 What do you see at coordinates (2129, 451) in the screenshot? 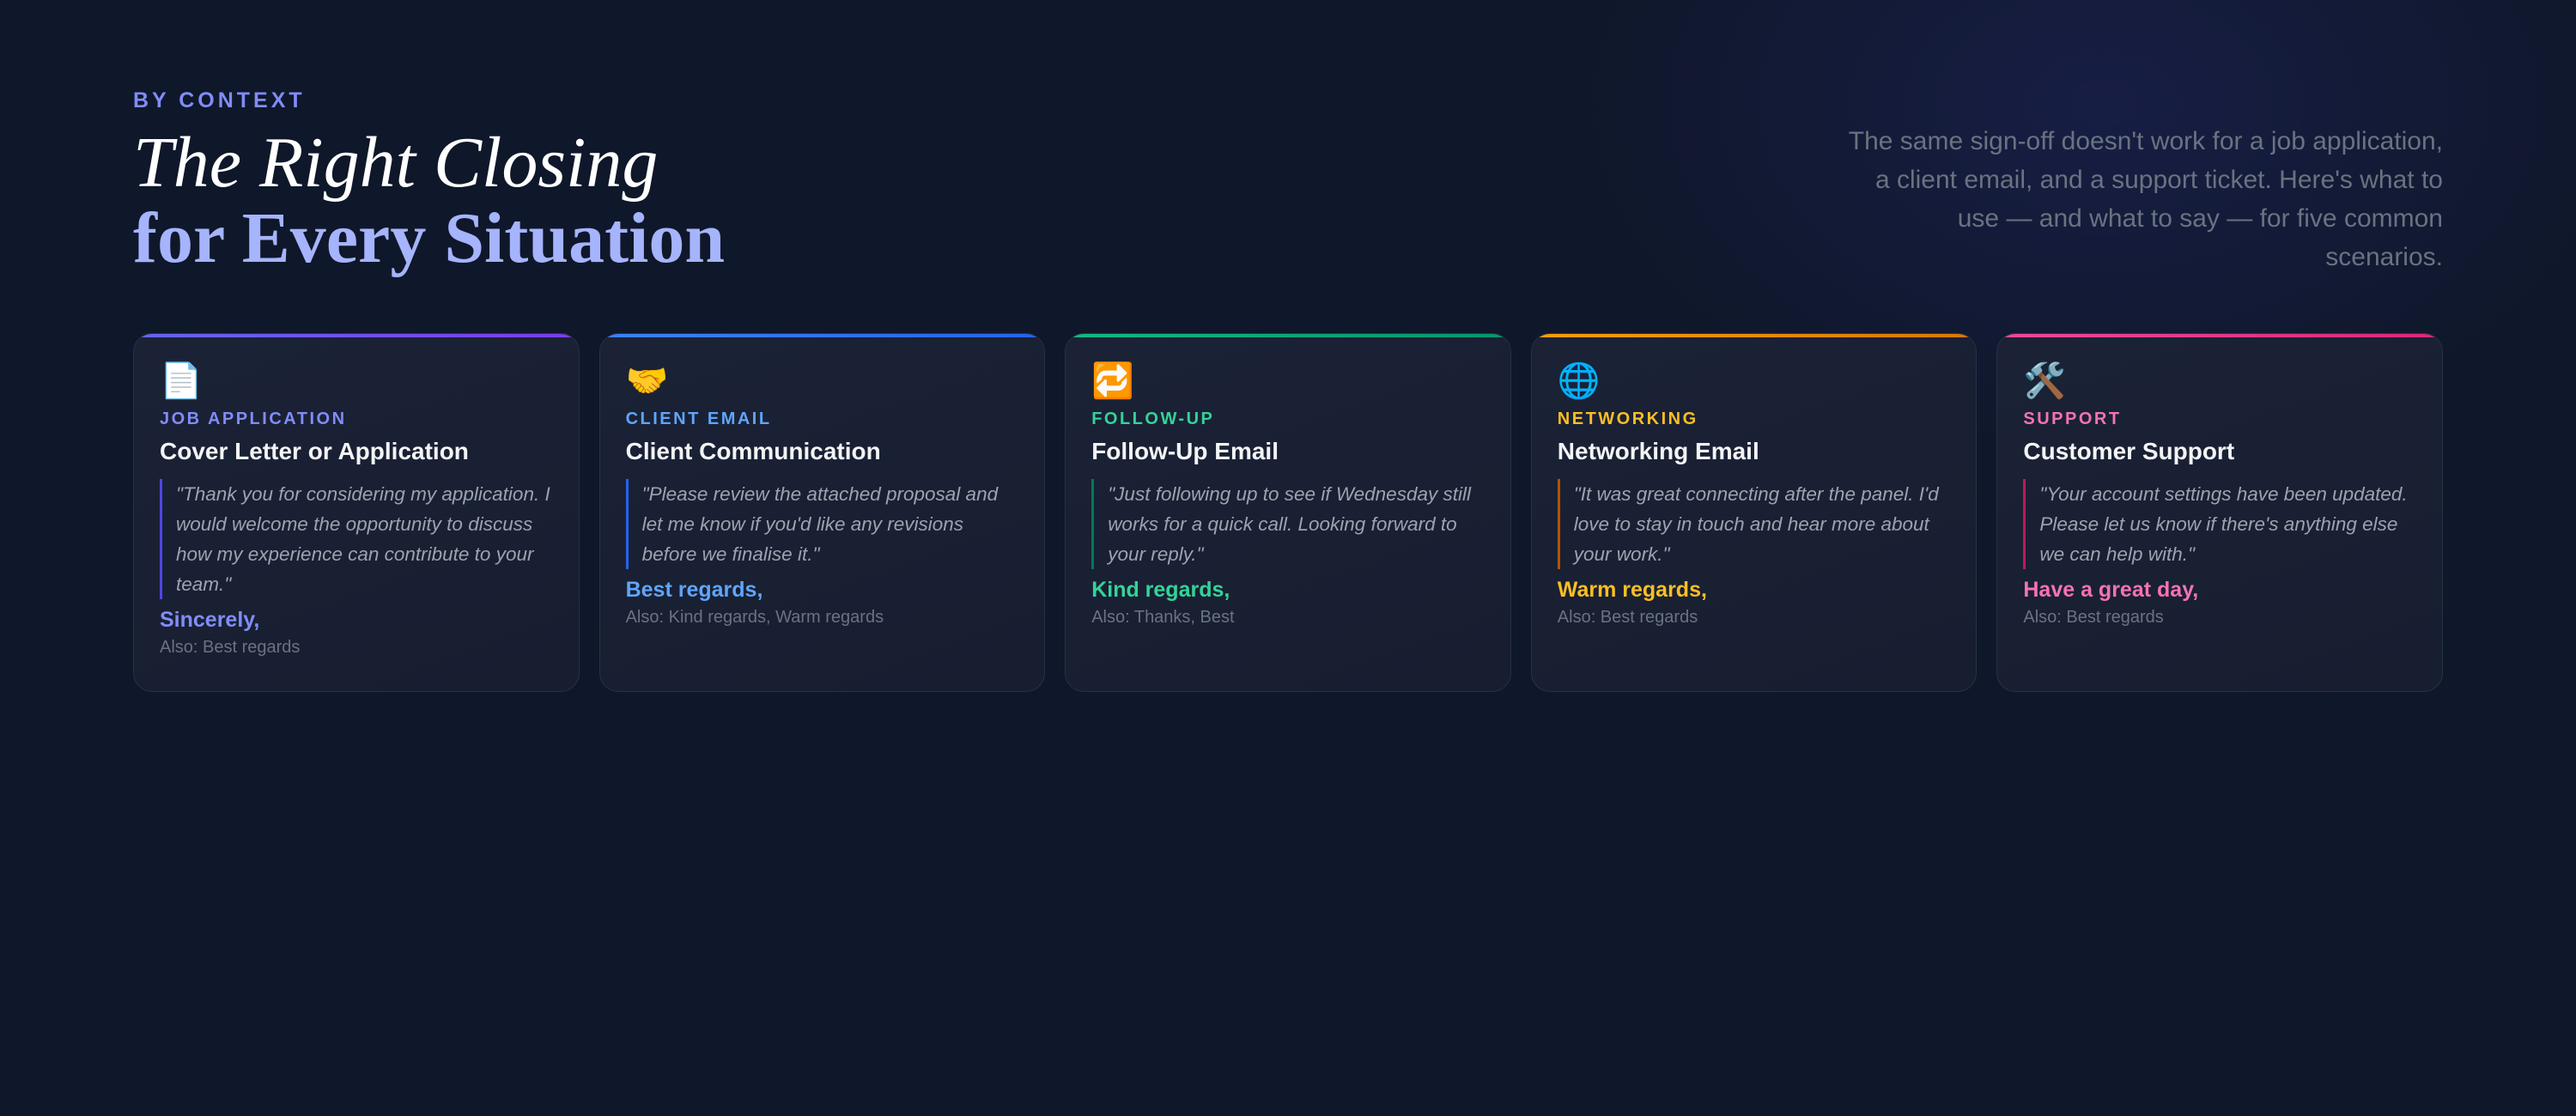
I see `card-title: Customer Support` at bounding box center [2129, 451].